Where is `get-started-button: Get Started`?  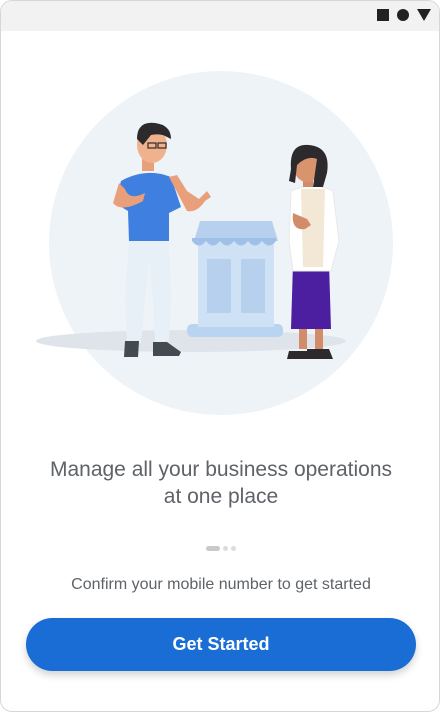
get-started-button: Get Started is located at coordinates (221, 644).